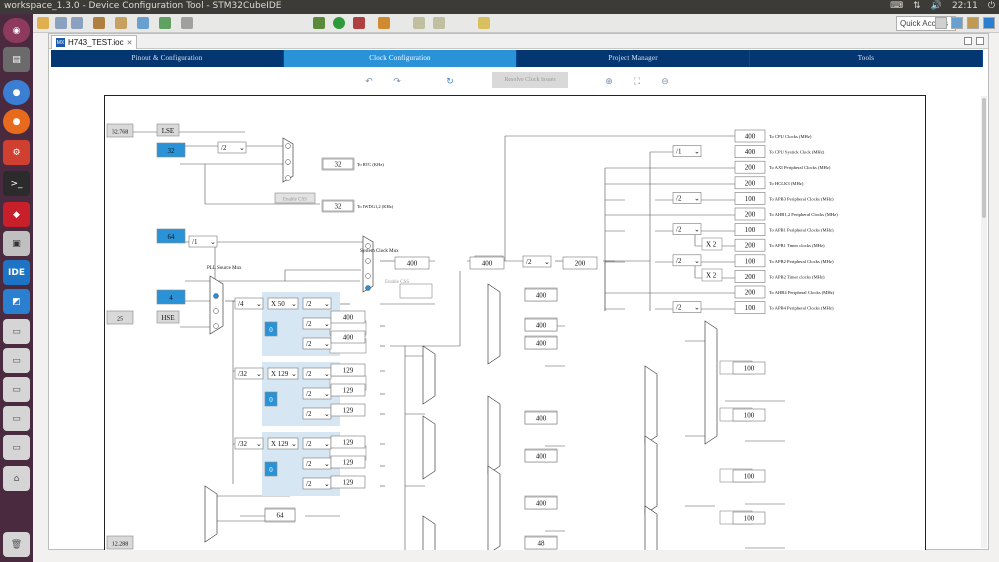 Image resolution: width=999 pixels, height=562 pixels. What do you see at coordinates (965, 6) in the screenshot?
I see `clock: 22:11` at bounding box center [965, 6].